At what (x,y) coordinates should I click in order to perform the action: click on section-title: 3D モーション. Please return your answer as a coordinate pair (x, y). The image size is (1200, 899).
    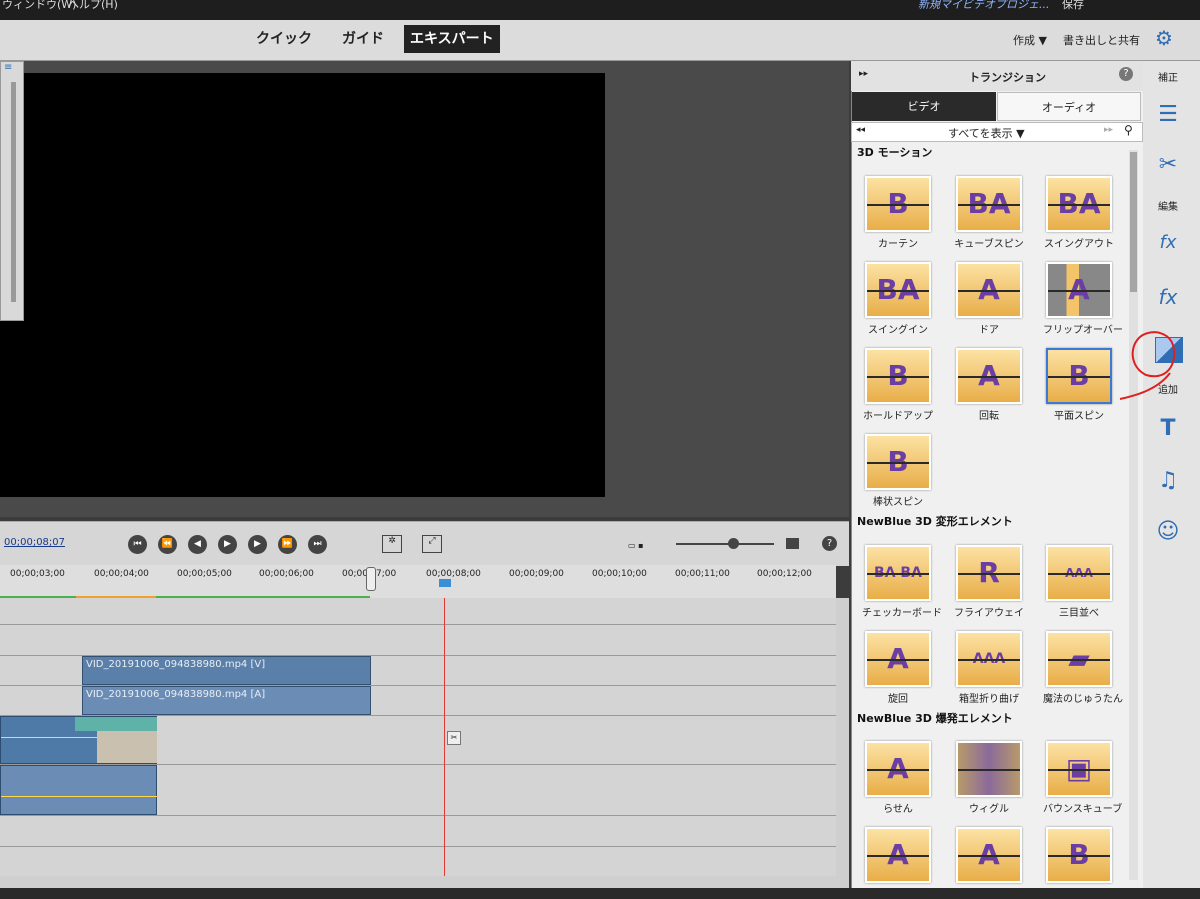
    Looking at the image, I should click on (895, 152).